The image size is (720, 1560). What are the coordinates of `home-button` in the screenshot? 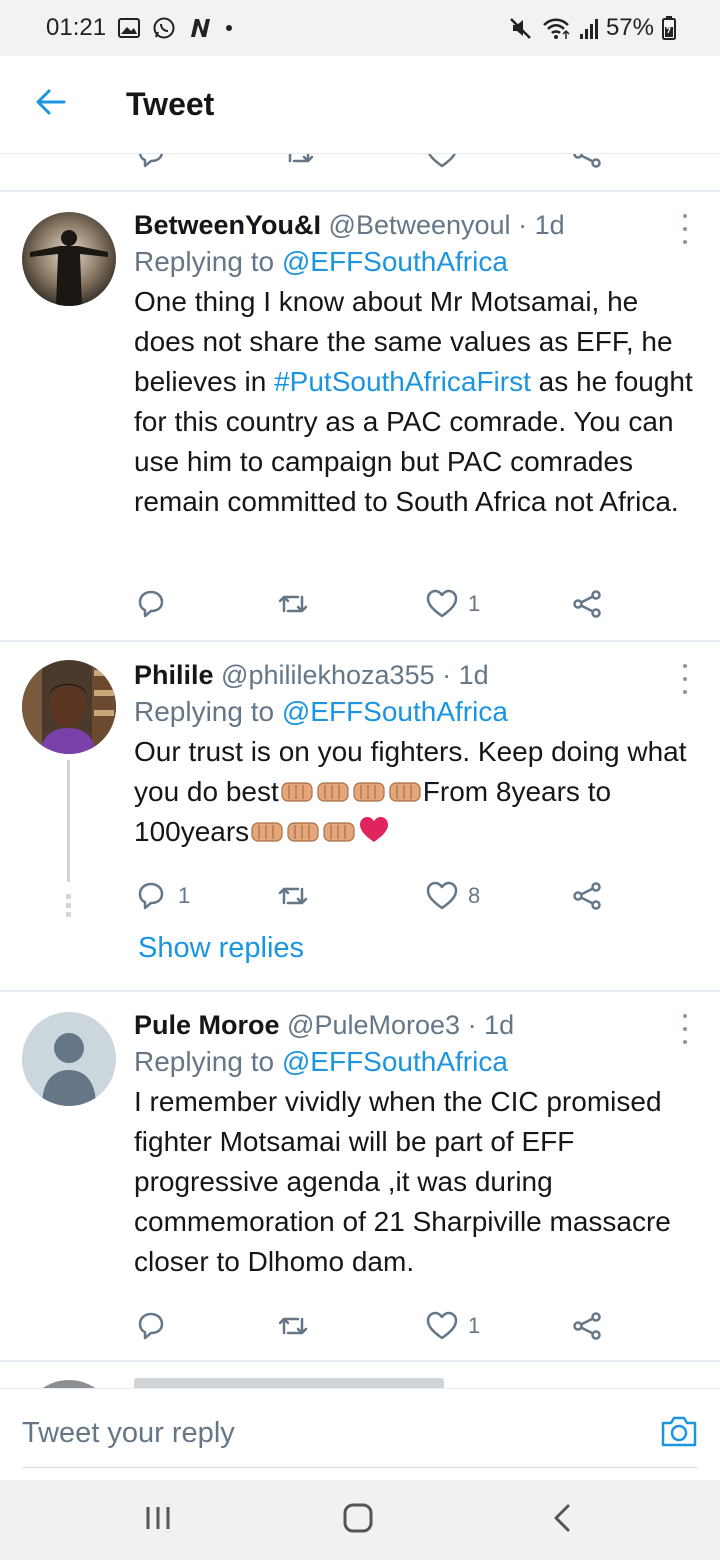 It's located at (358, 1520).